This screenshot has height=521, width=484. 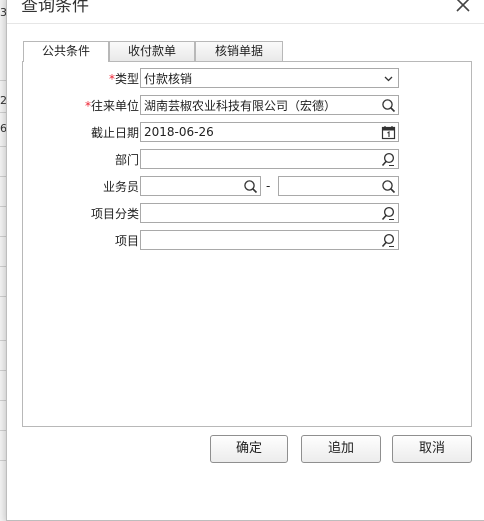 What do you see at coordinates (261, 105) in the screenshot?
I see `unit-input` at bounding box center [261, 105].